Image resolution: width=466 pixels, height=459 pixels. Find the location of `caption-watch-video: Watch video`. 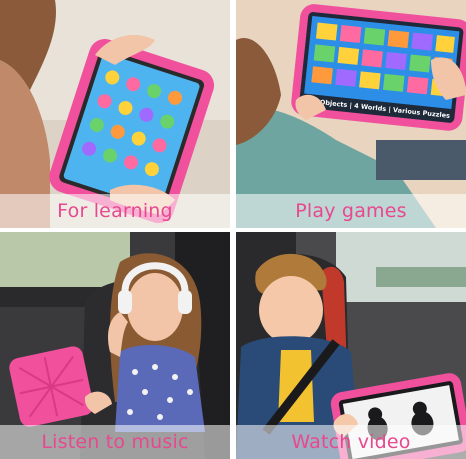

caption-watch-video: Watch video is located at coordinates (351, 442).